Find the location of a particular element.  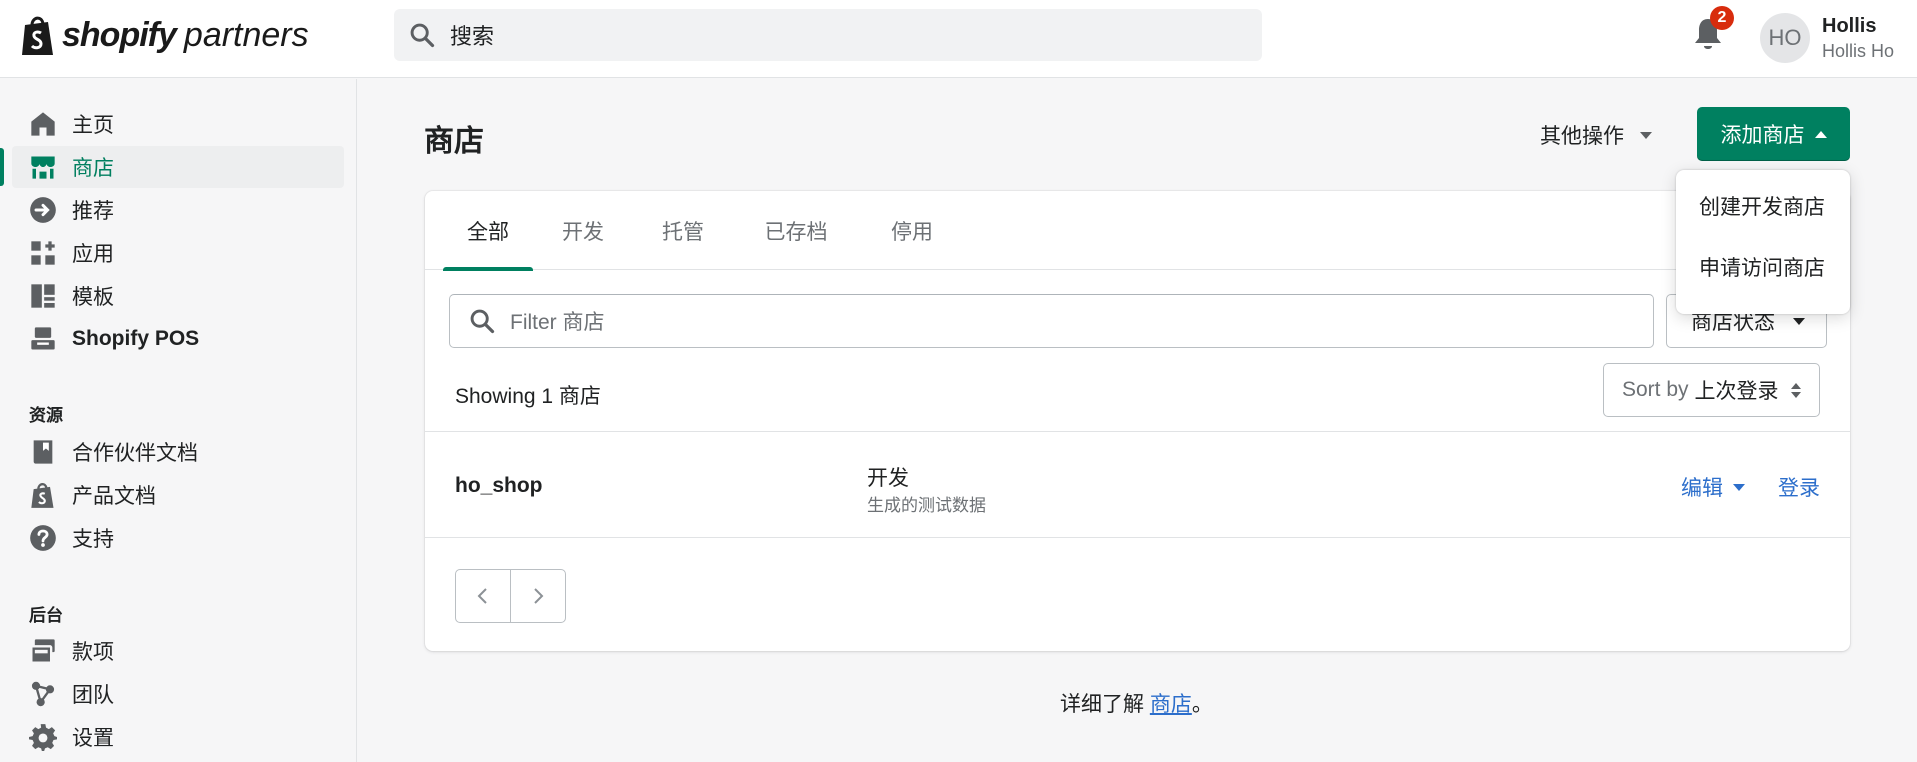

sidebar-item-label: 商店 is located at coordinates (93, 168).